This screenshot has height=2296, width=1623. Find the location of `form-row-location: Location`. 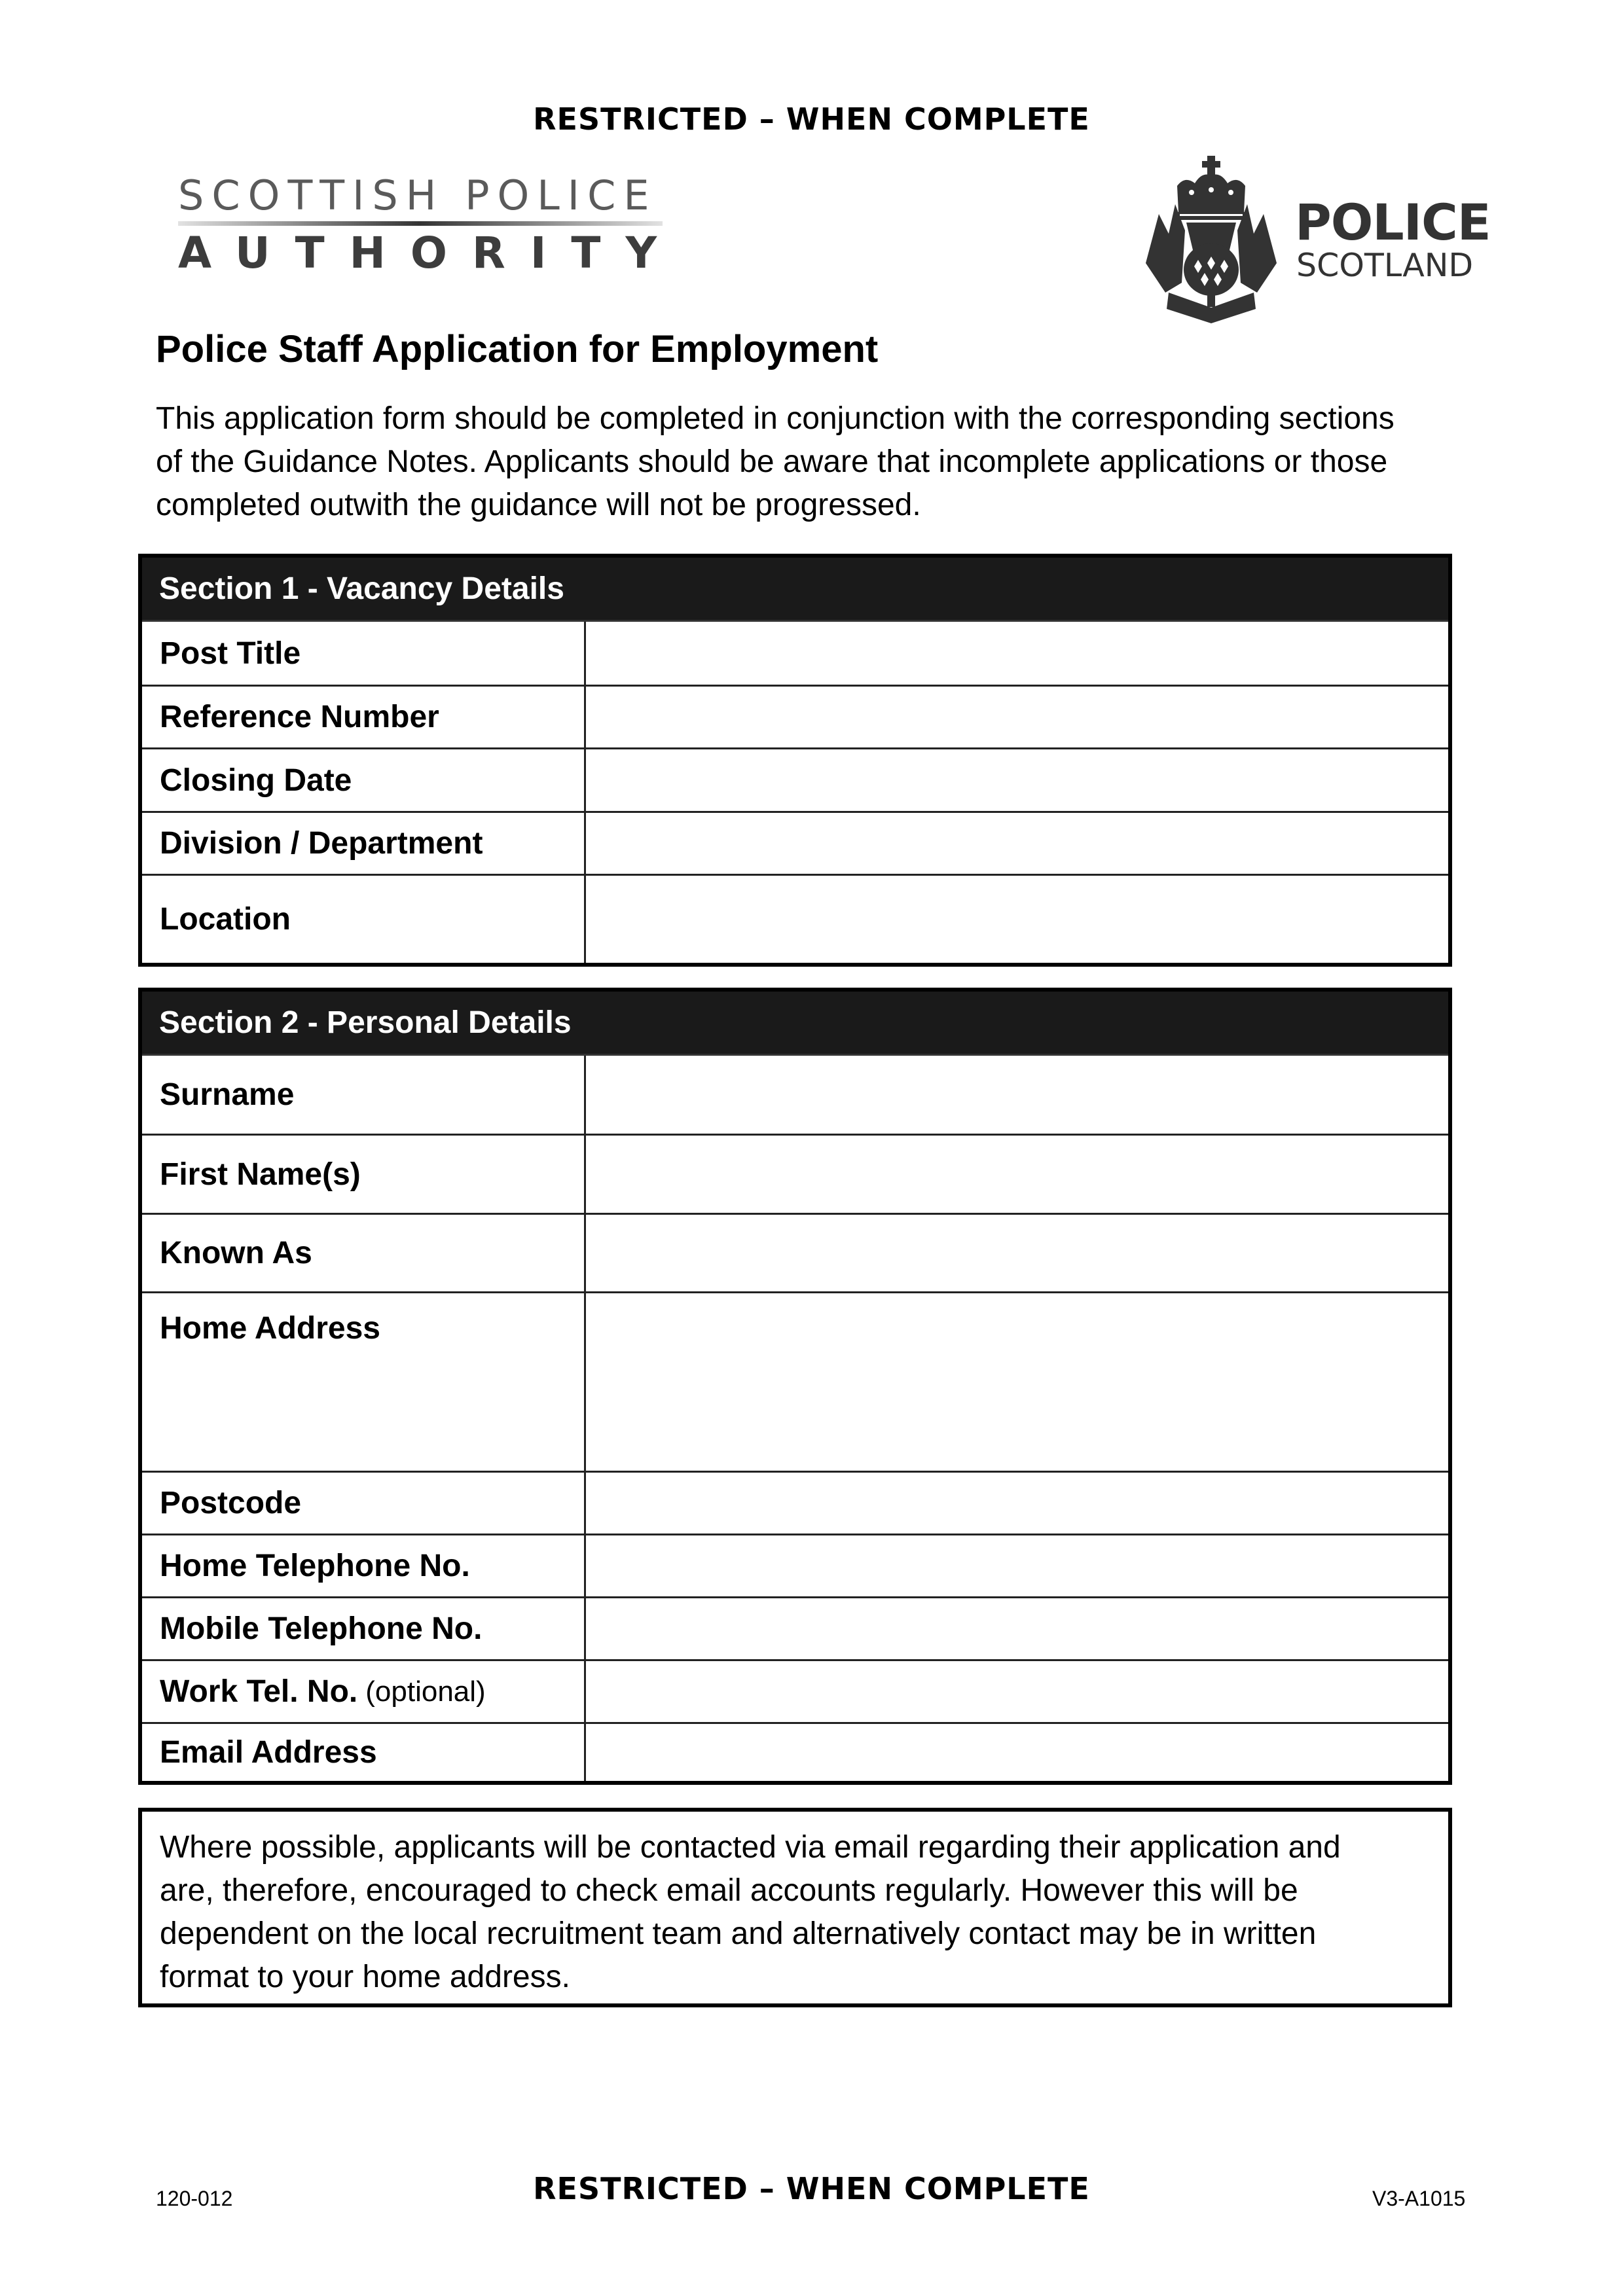

form-row-location: Location is located at coordinates (795, 919).